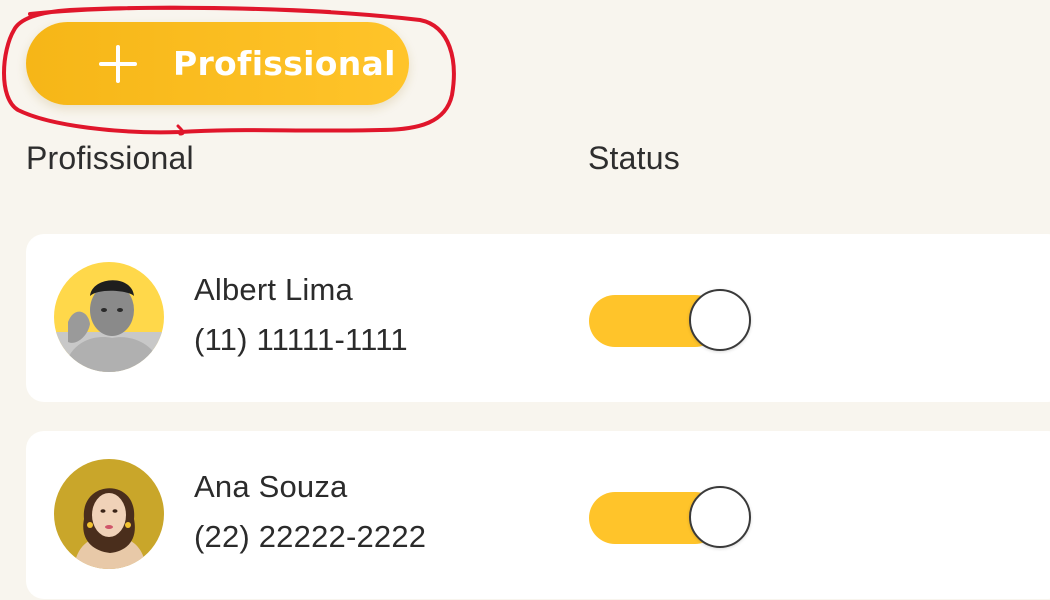 The height and width of the screenshot is (600, 1050). I want to click on professional-name: Albert Lima, so click(273, 289).